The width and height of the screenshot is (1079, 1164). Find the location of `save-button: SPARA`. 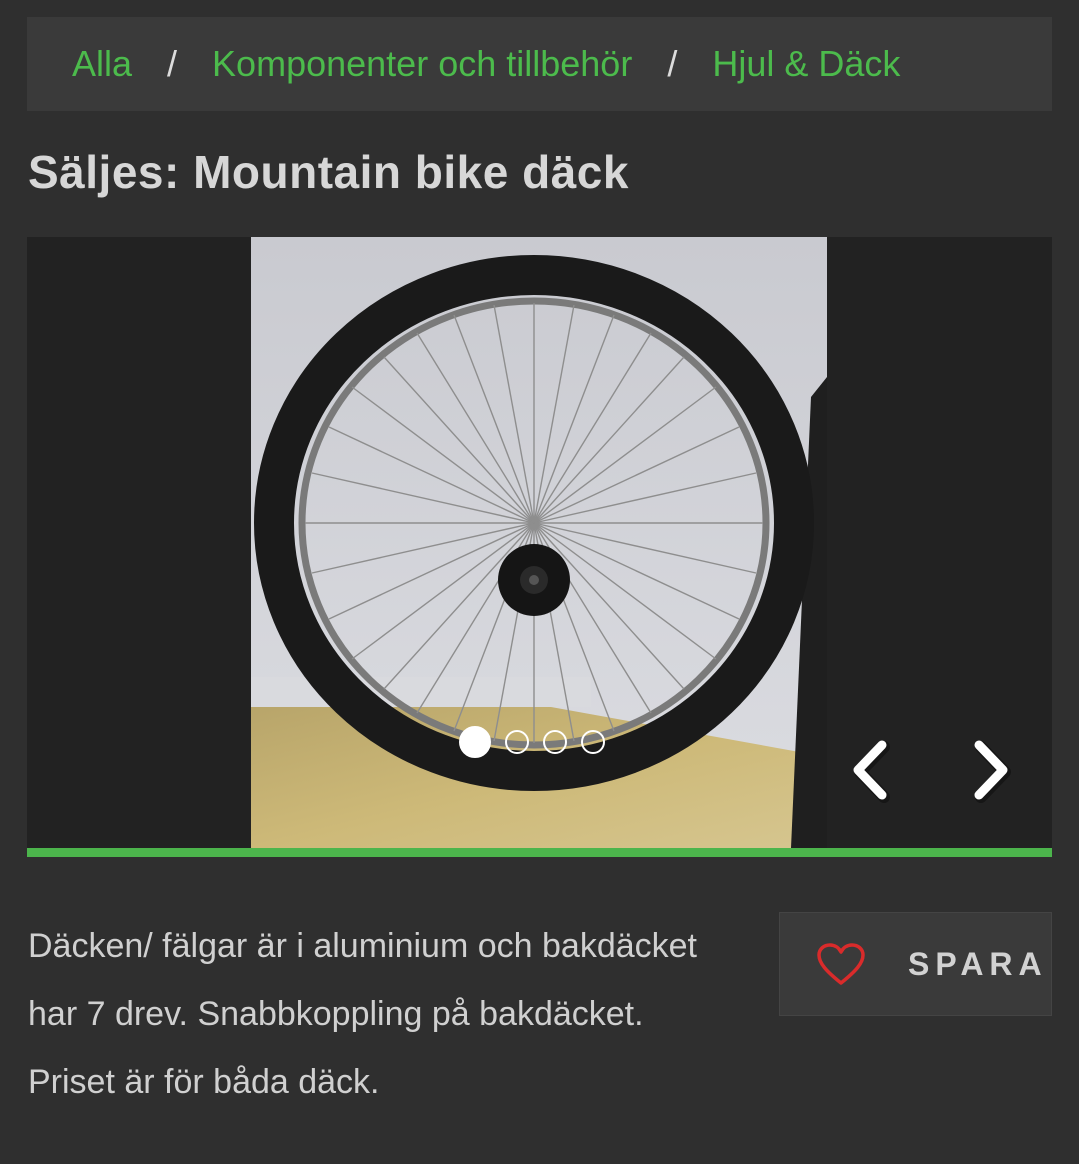

save-button: SPARA is located at coordinates (915, 964).